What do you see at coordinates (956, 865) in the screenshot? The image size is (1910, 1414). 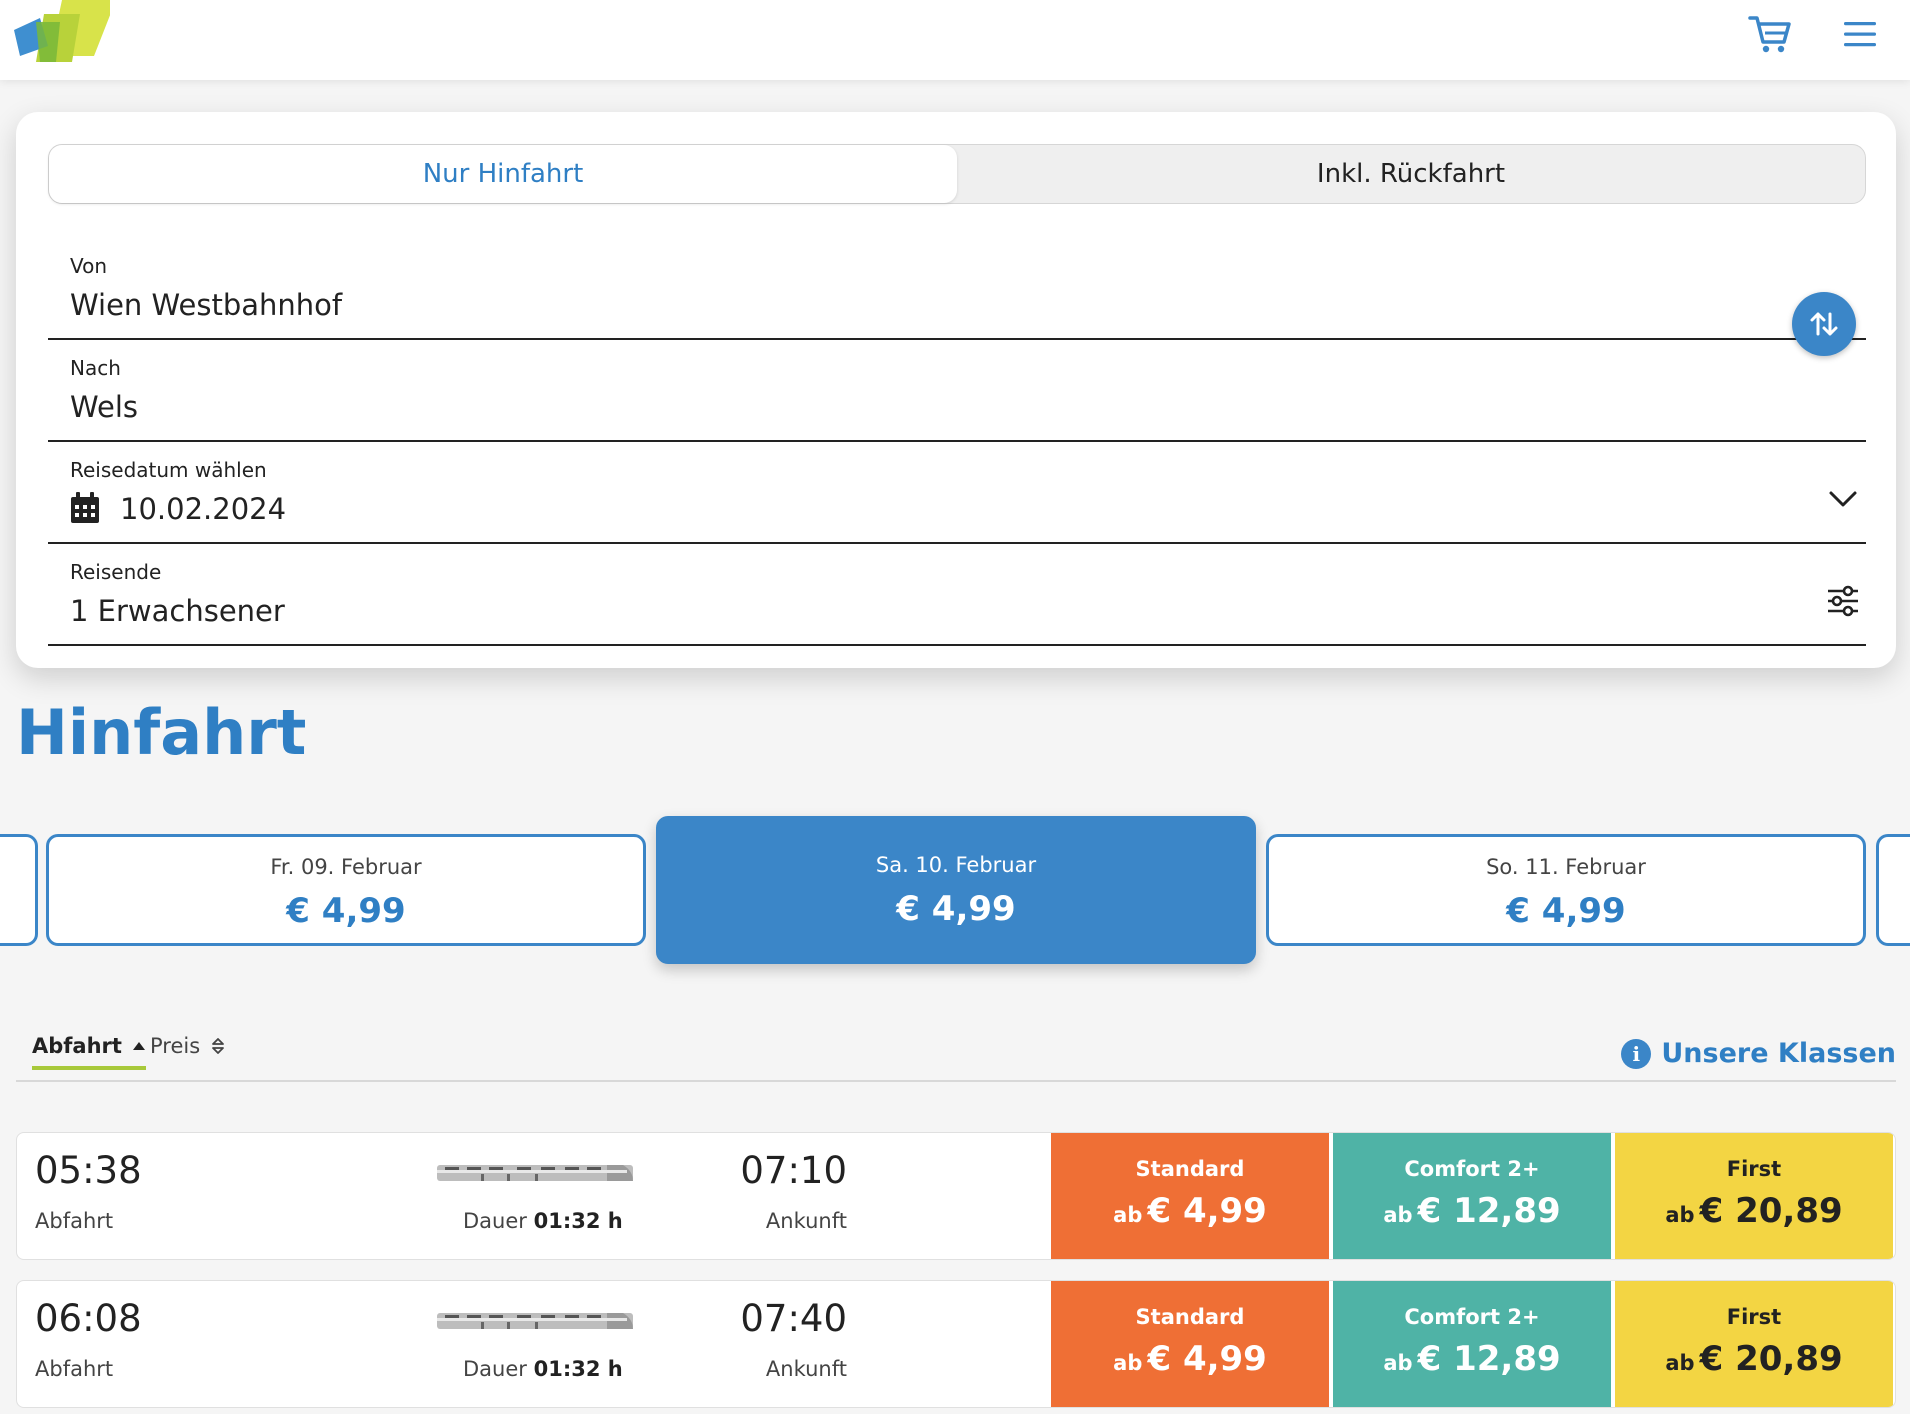 I see `date-card-day: Sa. 10. Februar` at bounding box center [956, 865].